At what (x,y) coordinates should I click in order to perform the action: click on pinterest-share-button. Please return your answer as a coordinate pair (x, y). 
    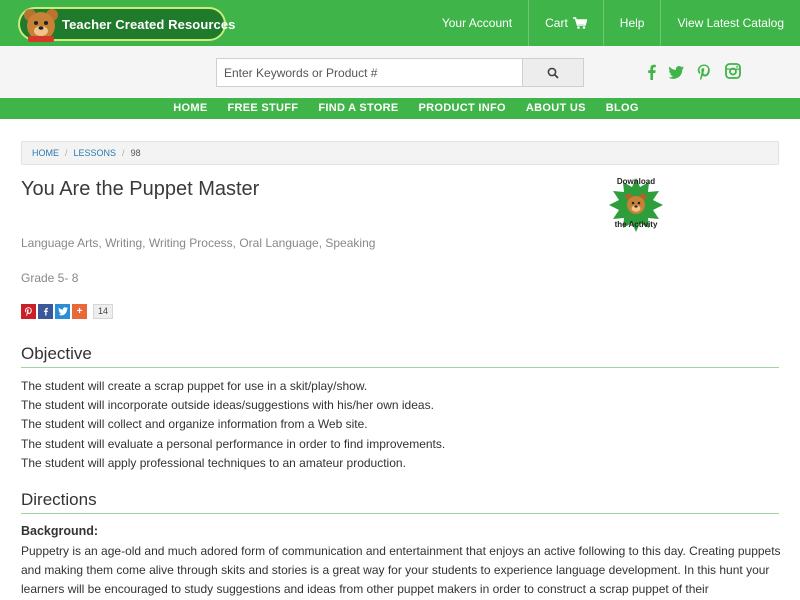
    Looking at the image, I should click on (28, 311).